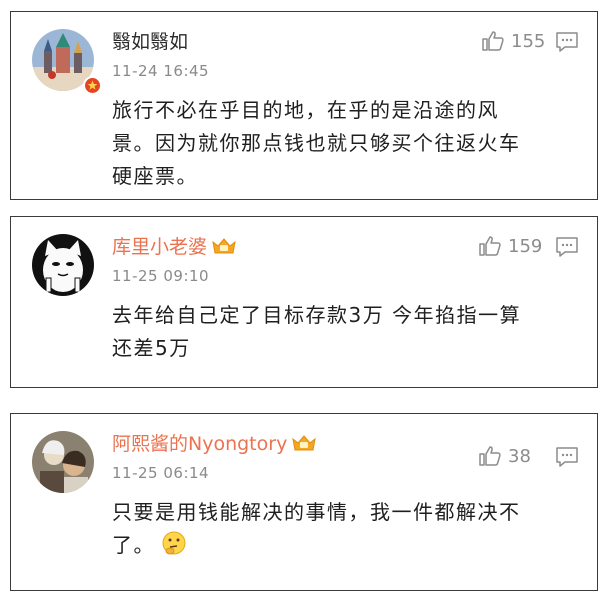 This screenshot has height=611, width=600. I want to click on comment-line: 只要是用钱能解决的事情，我一件都解决不, so click(316, 512).